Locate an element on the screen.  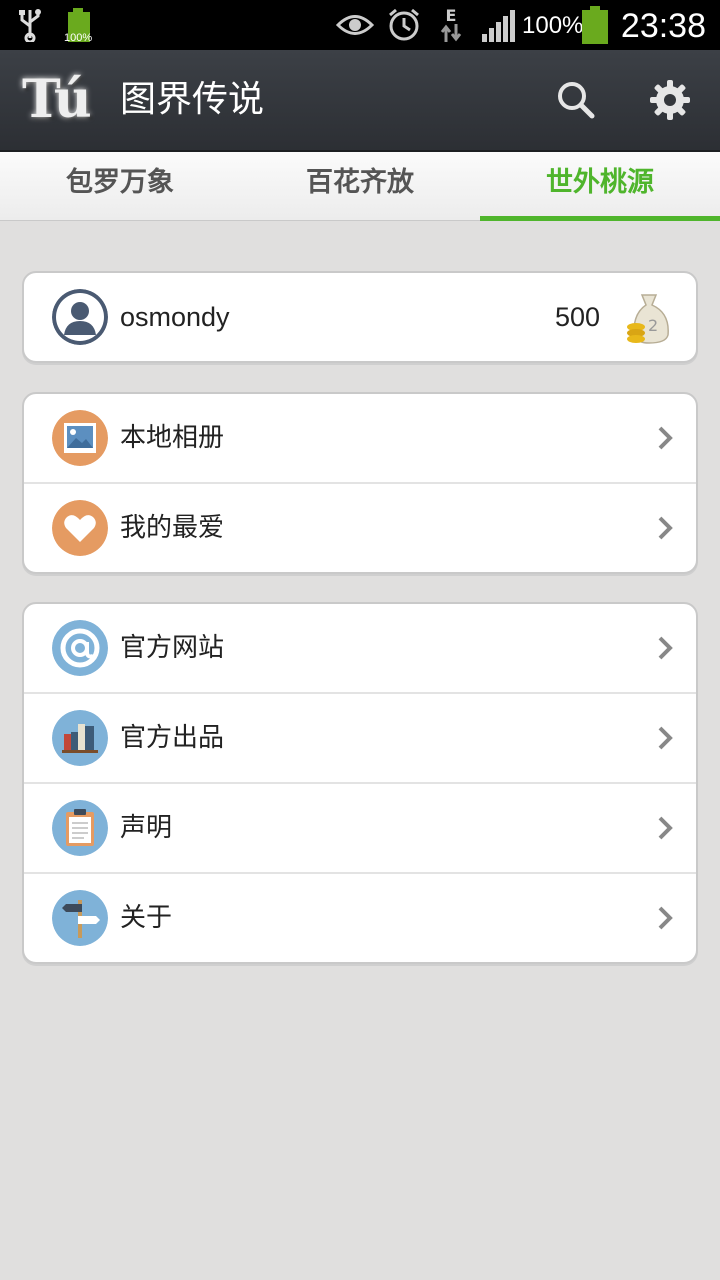
profile-card: osmondy 500 2 is located at coordinates (360, 317).